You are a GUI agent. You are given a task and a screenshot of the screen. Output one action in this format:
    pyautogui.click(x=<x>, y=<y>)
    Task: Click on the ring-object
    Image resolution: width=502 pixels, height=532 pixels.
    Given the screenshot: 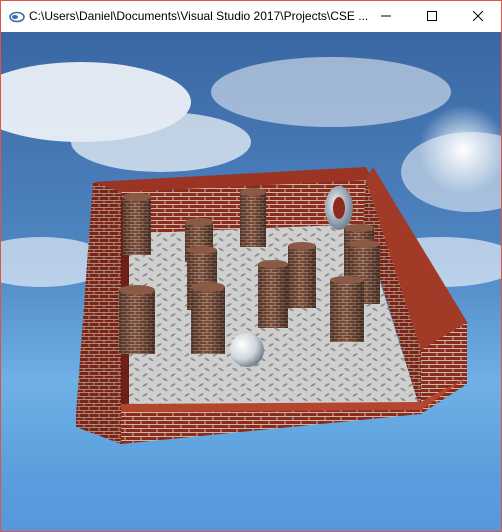 What is the action you would take?
    pyautogui.click(x=339, y=208)
    